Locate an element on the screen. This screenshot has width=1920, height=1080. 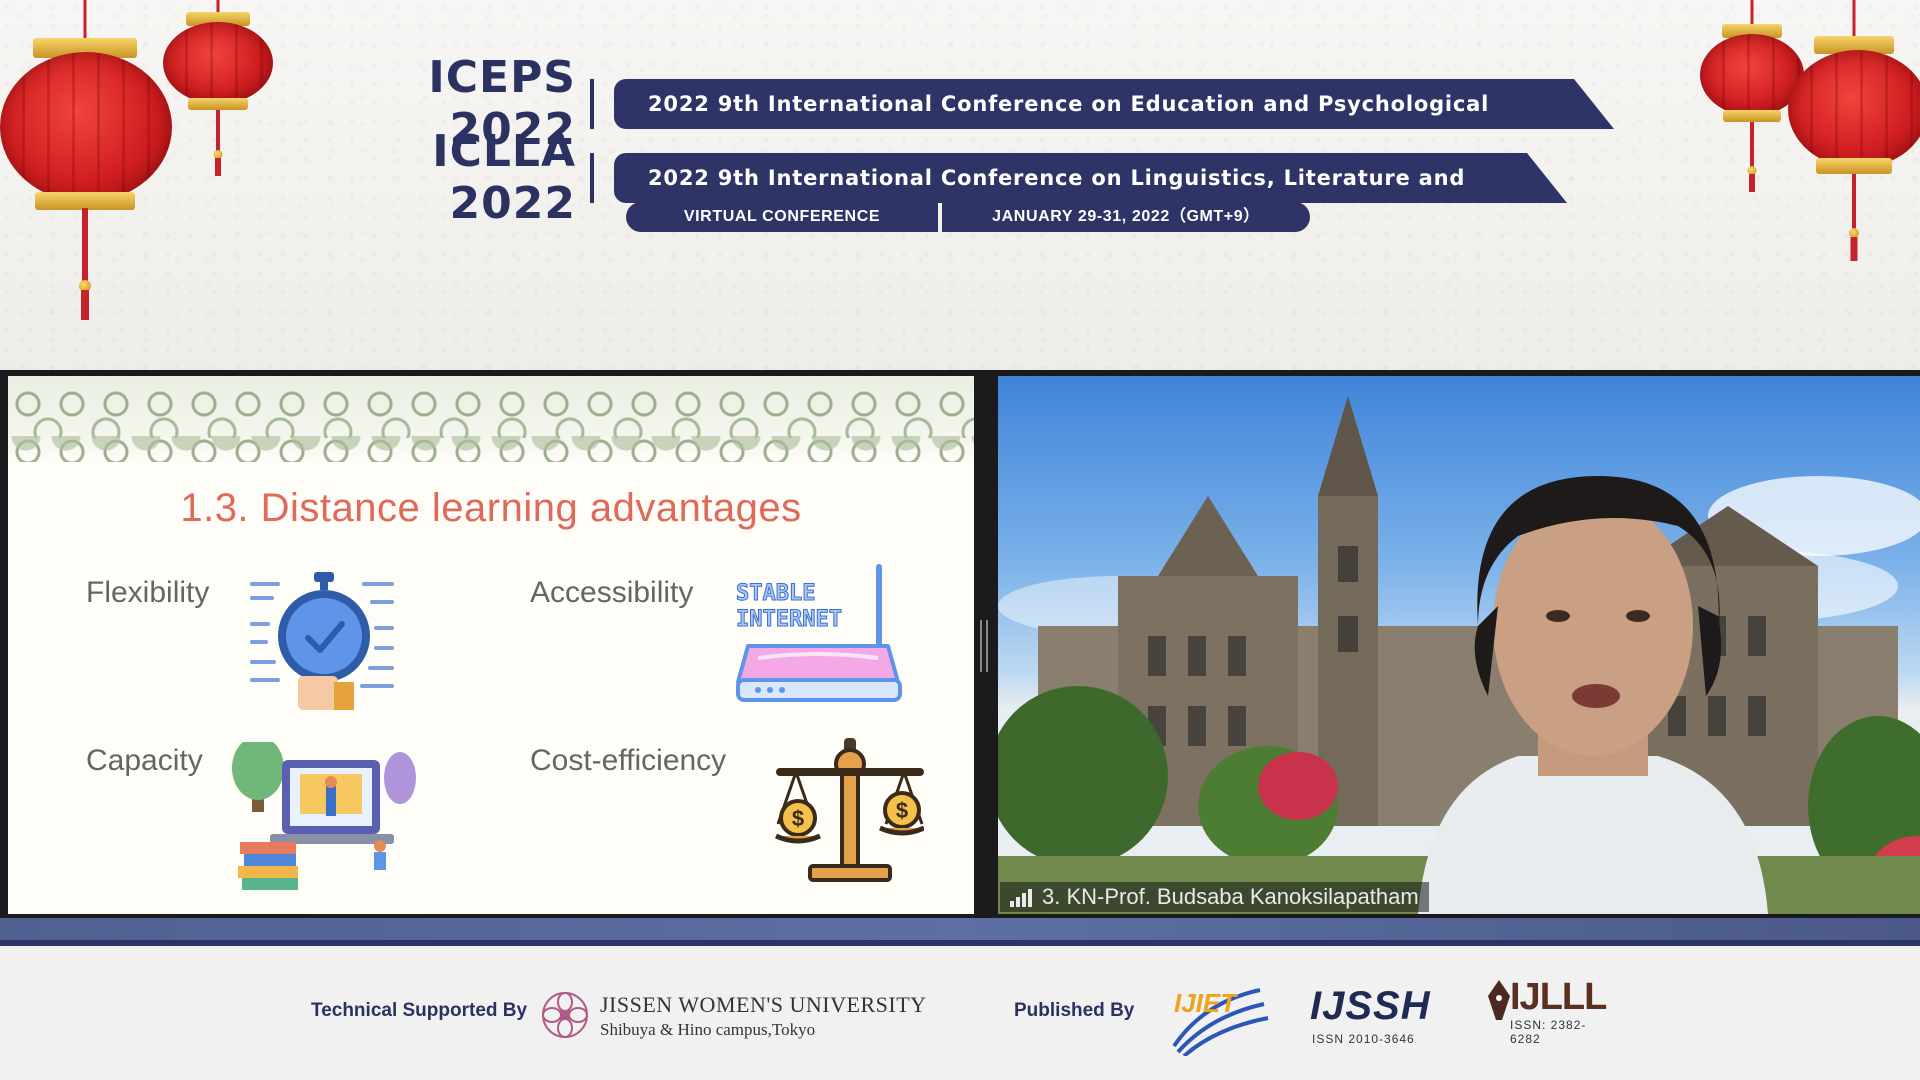
lantern-left-large-icon is located at coordinates (86, 170).